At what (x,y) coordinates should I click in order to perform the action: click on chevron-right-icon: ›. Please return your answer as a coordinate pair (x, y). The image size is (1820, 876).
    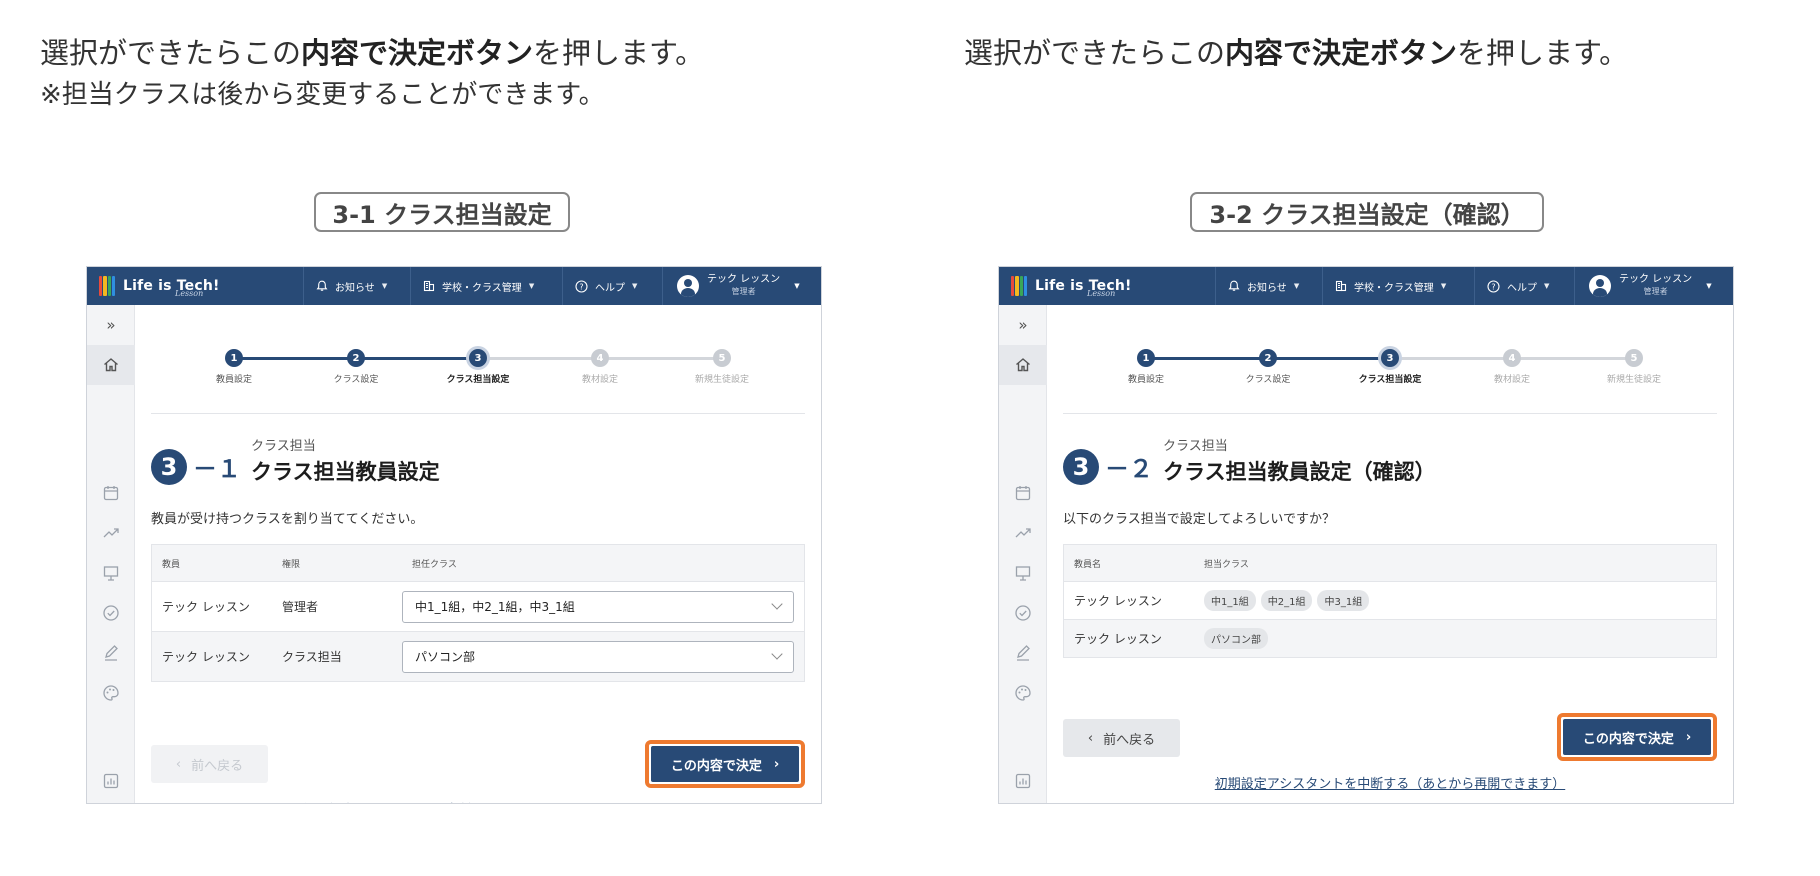
    Looking at the image, I should click on (1688, 737).